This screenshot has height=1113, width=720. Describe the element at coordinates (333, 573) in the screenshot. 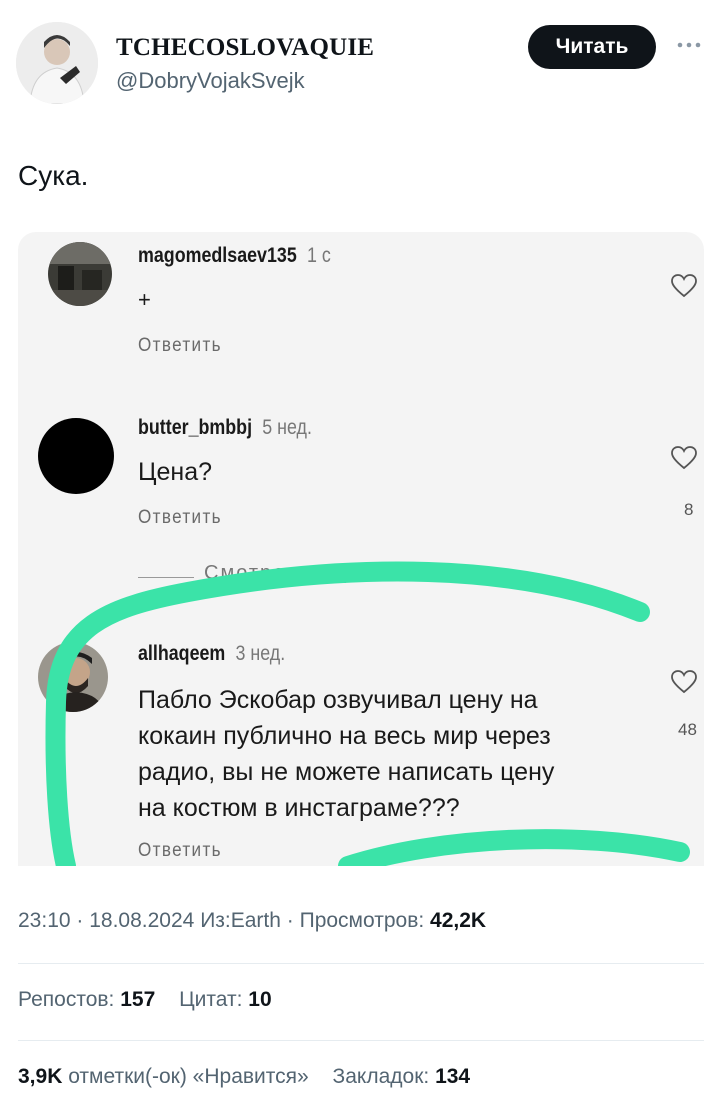

I see `view-replies-label: Смотреть ещё 4 ответа` at that location.